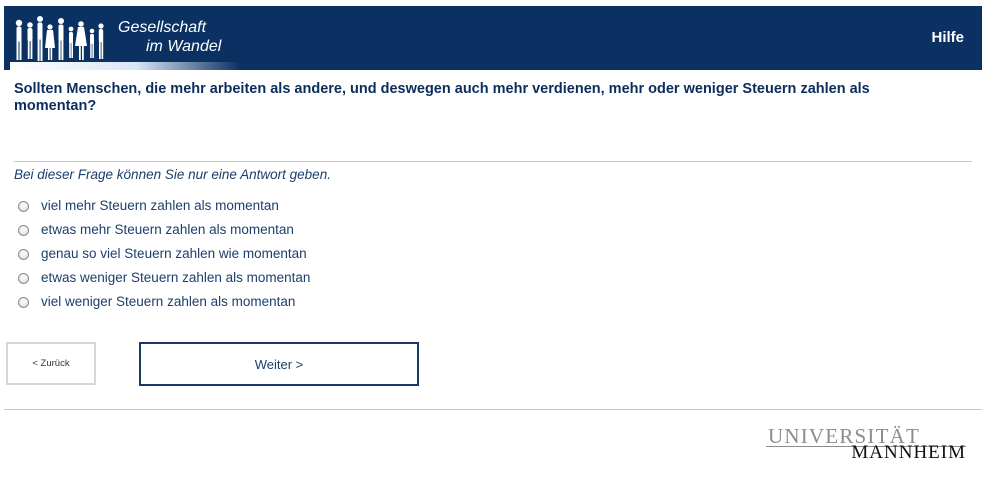  Describe the element at coordinates (59, 38) in the screenshot. I see `people-silhouettes-icon` at that location.